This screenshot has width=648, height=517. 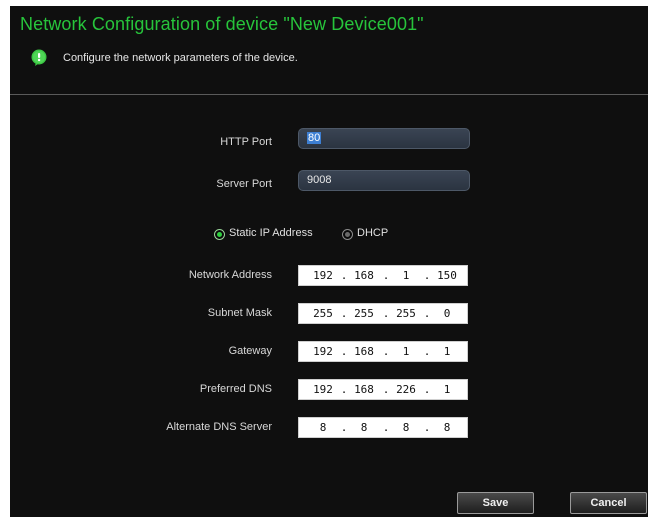 What do you see at coordinates (406, 389) in the screenshot?
I see `ip-octet: 226` at bounding box center [406, 389].